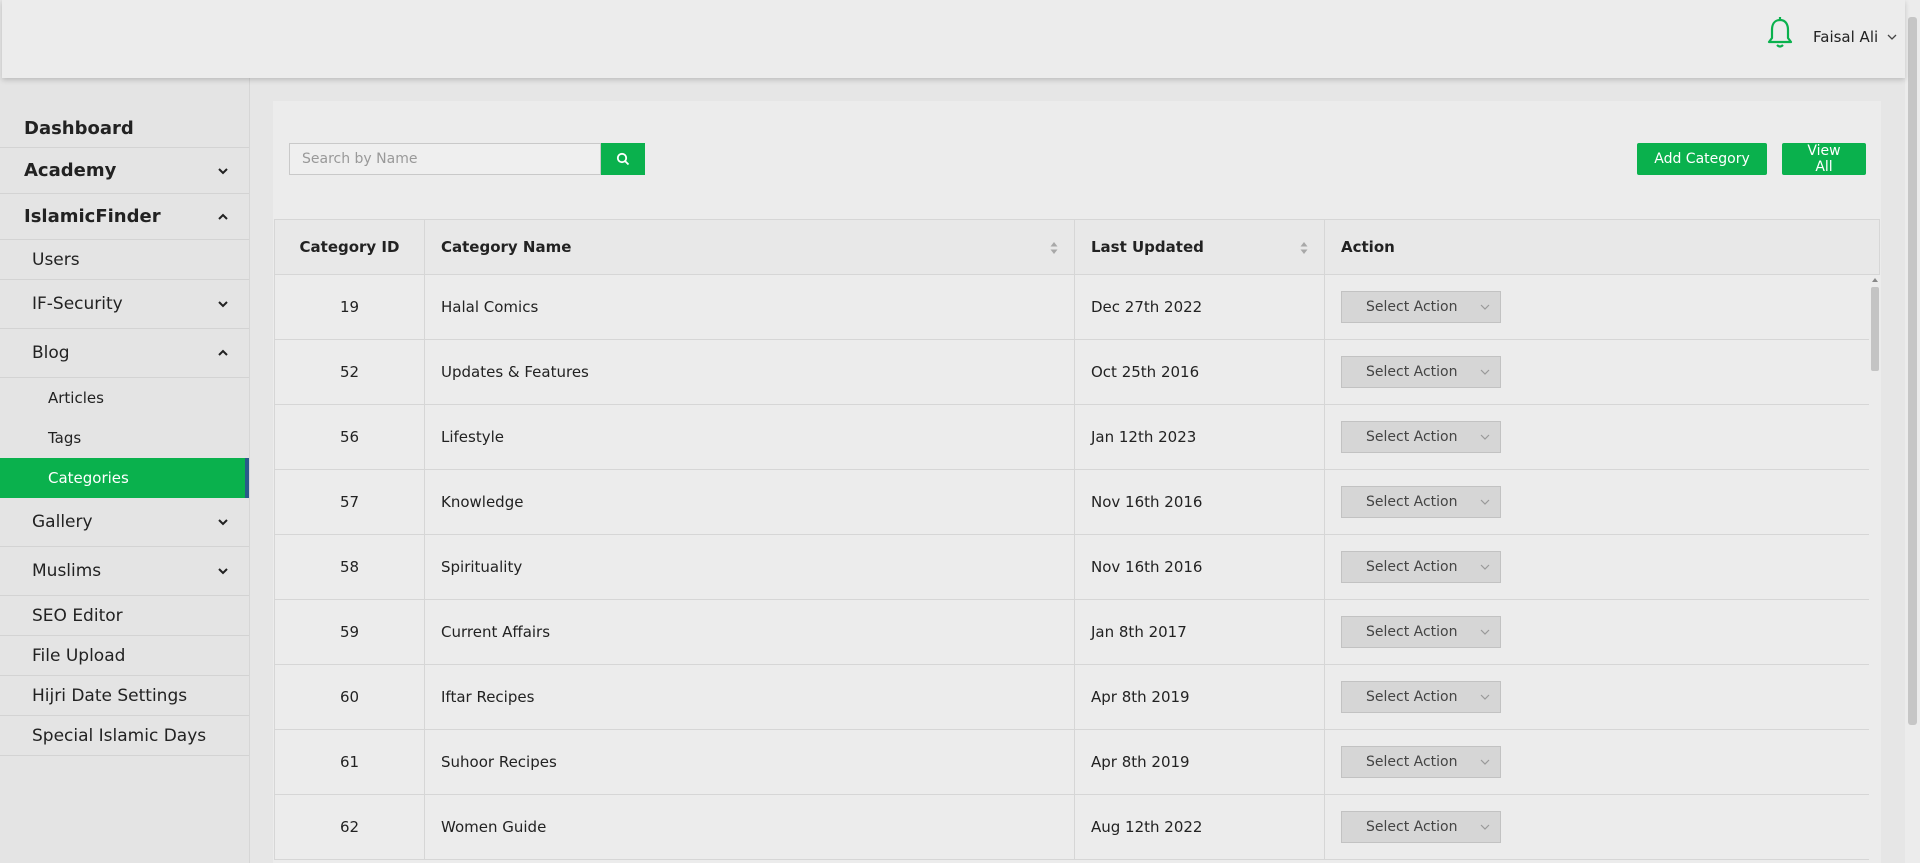 The image size is (1920, 863). Describe the element at coordinates (1875, 329) in the screenshot. I see `table-scrollbar-thumb` at that location.